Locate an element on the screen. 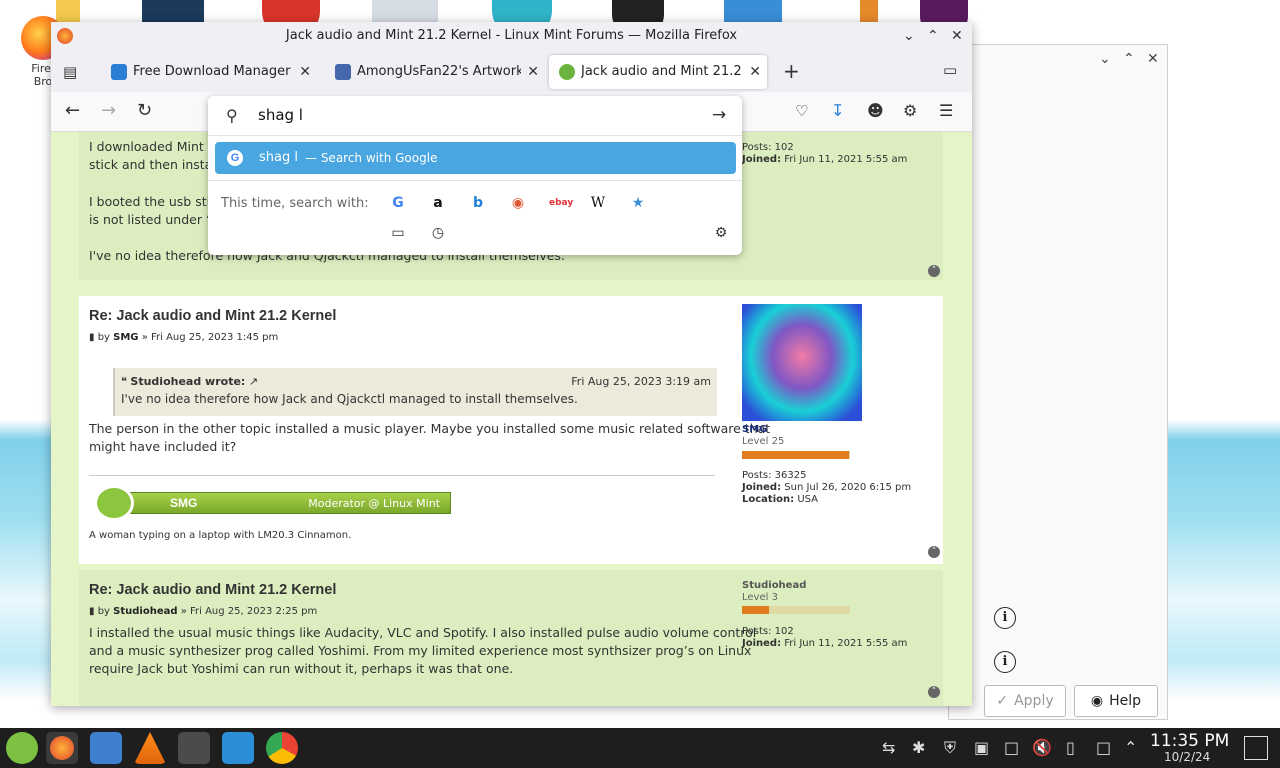 The width and height of the screenshot is (1280, 768). go-arrow-icon: → is located at coordinates (719, 115).